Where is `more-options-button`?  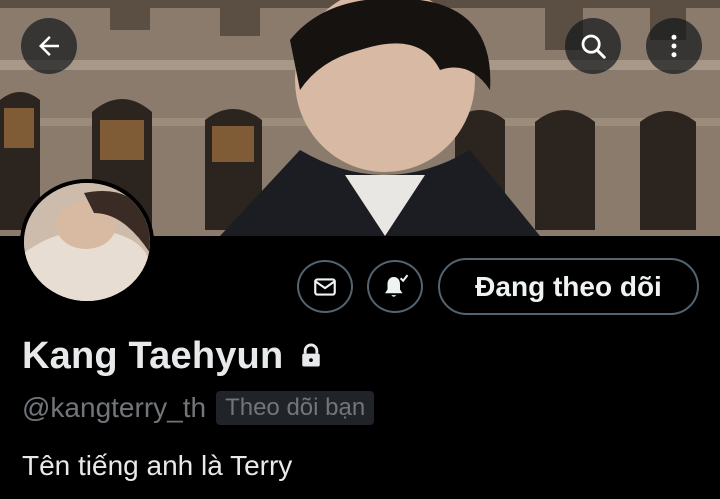
more-options-button is located at coordinates (674, 46).